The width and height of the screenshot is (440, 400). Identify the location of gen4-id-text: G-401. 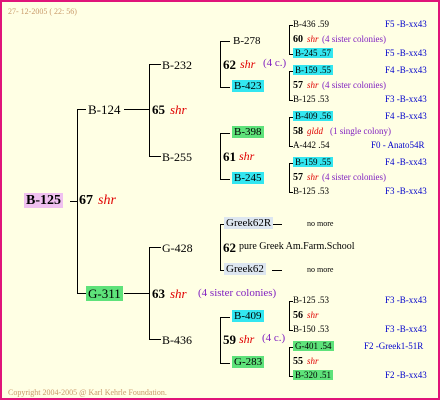
(306, 346).